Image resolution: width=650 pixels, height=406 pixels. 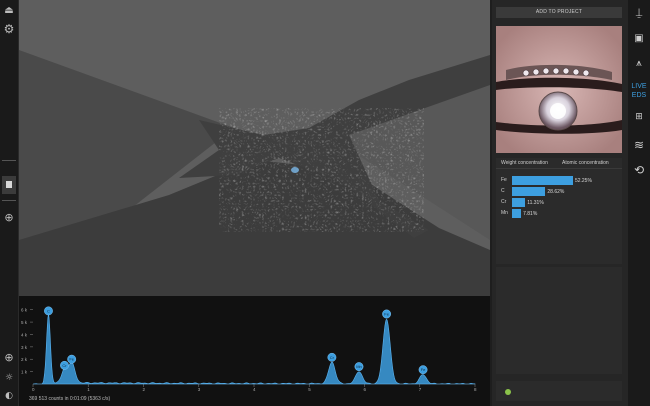 What do you see at coordinates (365, 389) in the screenshot?
I see `x-tick-label: 6` at bounding box center [365, 389].